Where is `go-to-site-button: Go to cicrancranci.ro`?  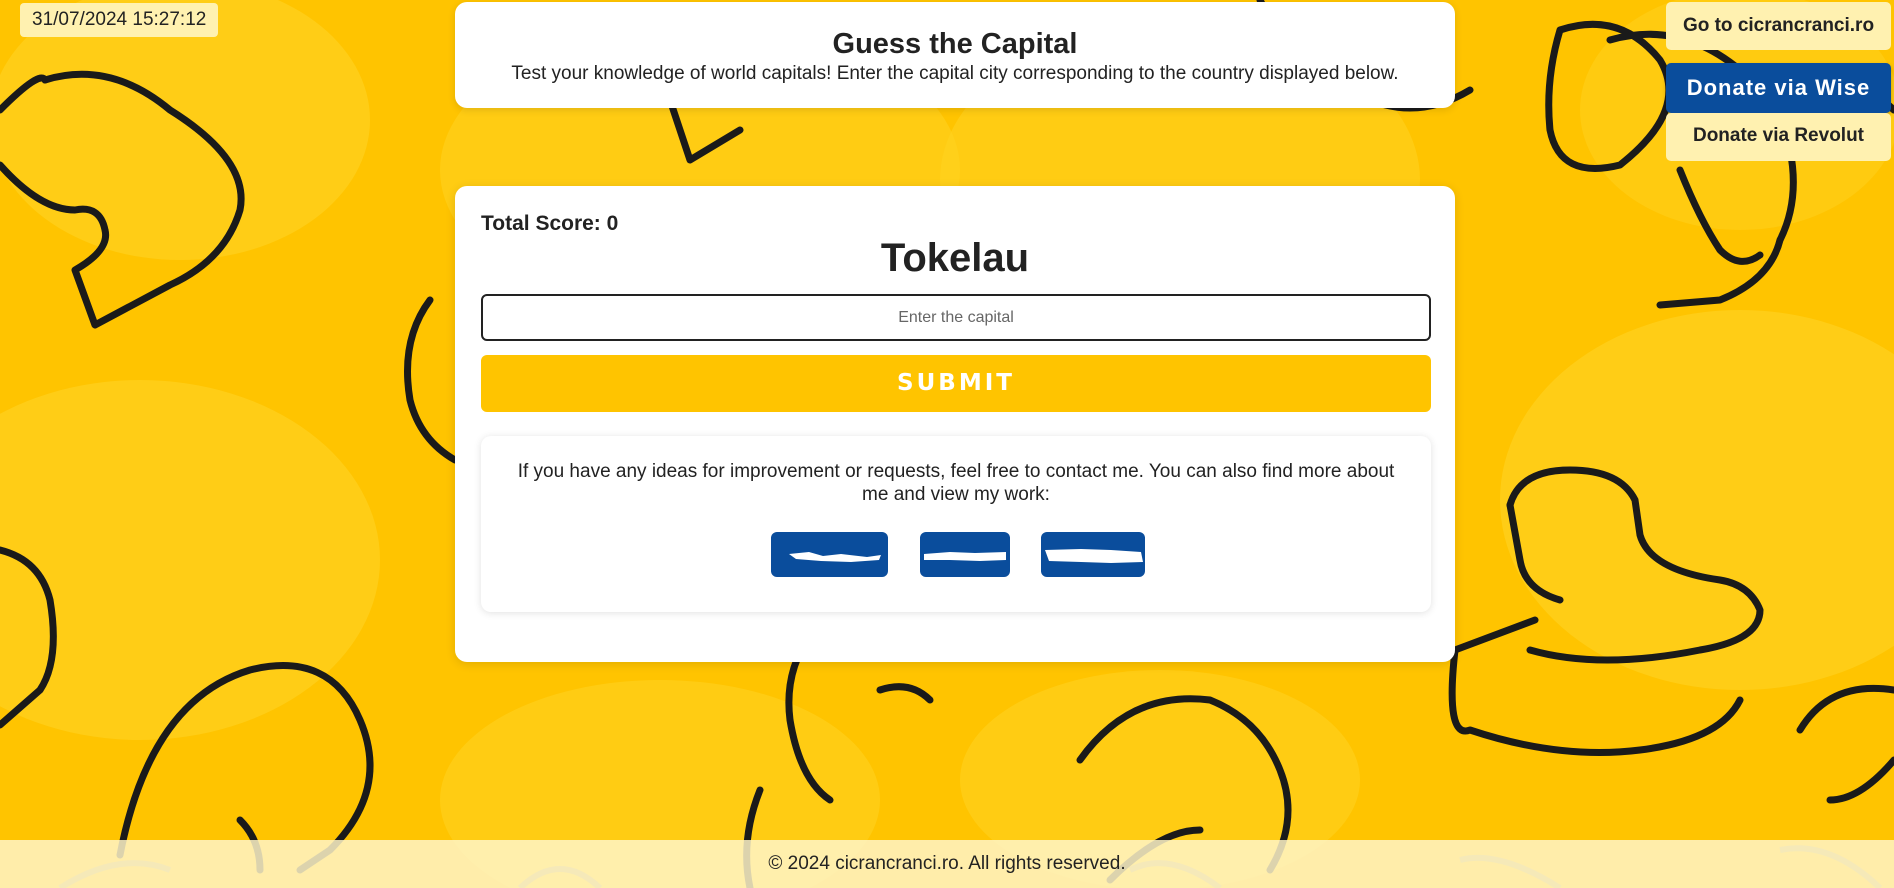 go-to-site-button: Go to cicrancranci.ro is located at coordinates (1778, 26).